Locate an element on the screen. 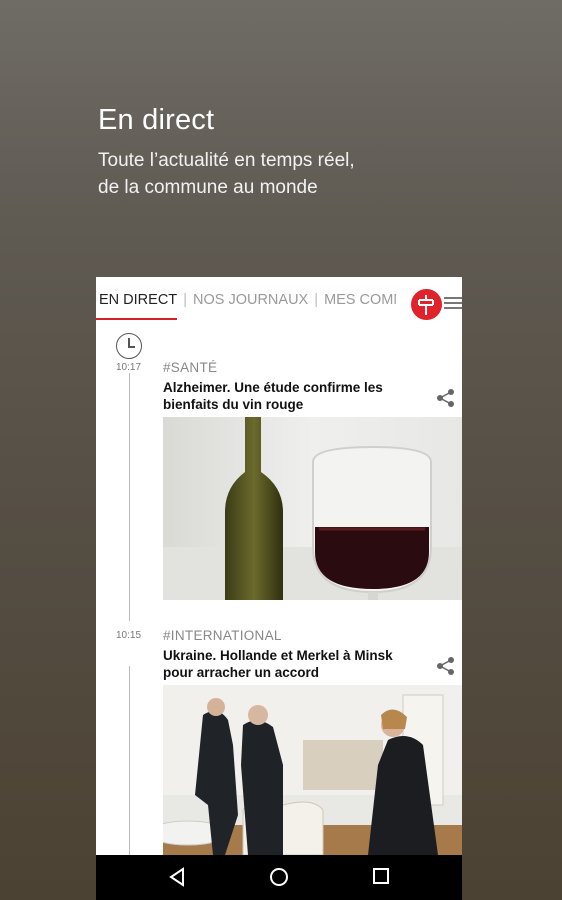 This screenshot has height=900, width=562. system-navigation-bar is located at coordinates (279, 877).